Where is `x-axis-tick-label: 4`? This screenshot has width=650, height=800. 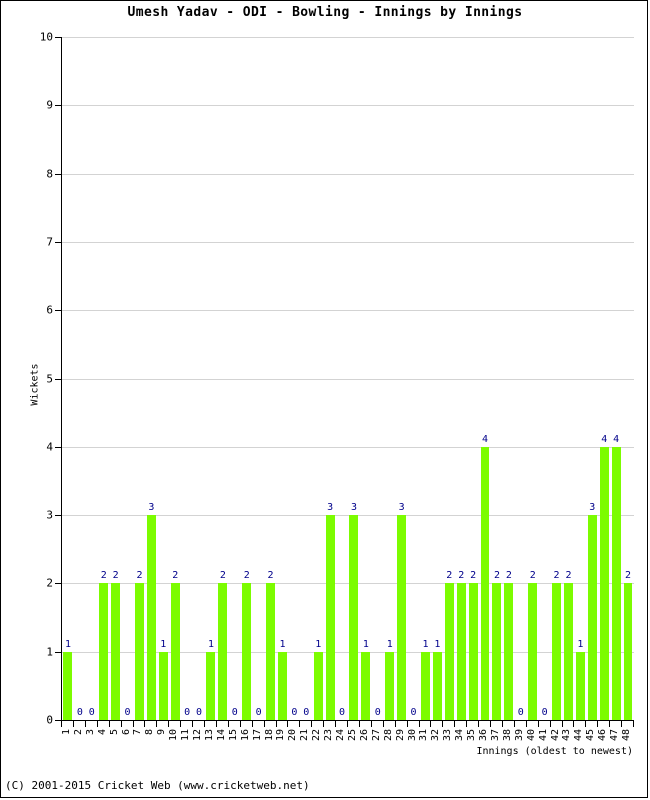 x-axis-tick-label: 4 is located at coordinates (102, 732).